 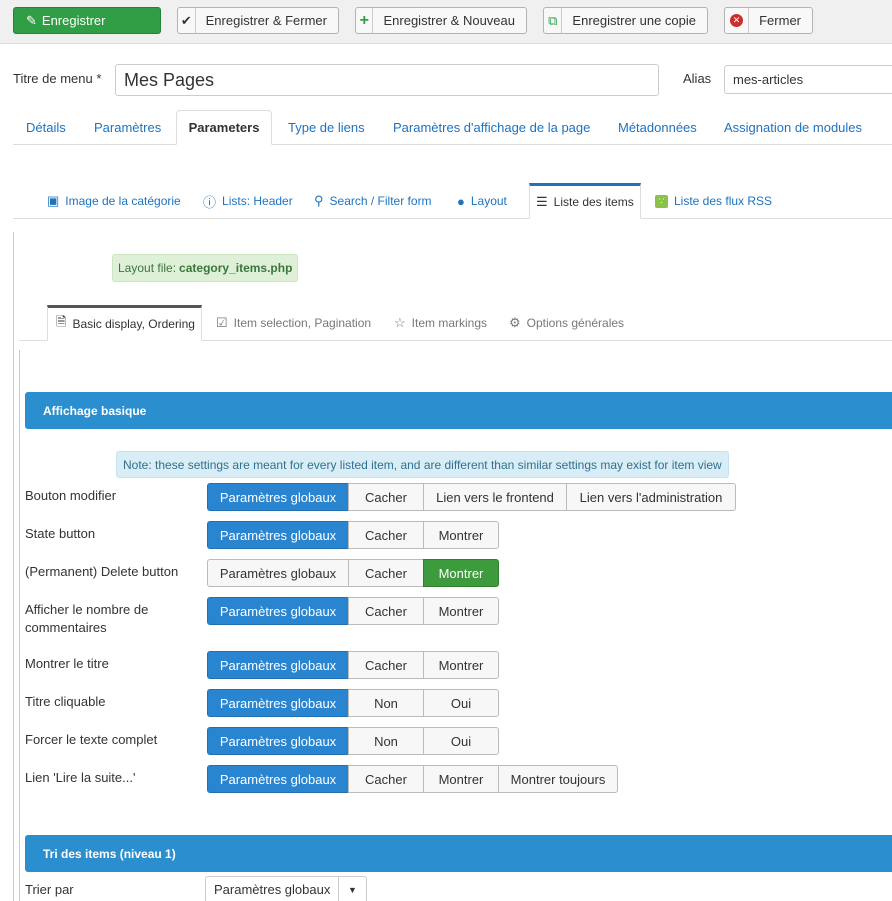 I want to click on tab-affichage-page: Paramètres d'affichage de la page, so click(x=491, y=127).